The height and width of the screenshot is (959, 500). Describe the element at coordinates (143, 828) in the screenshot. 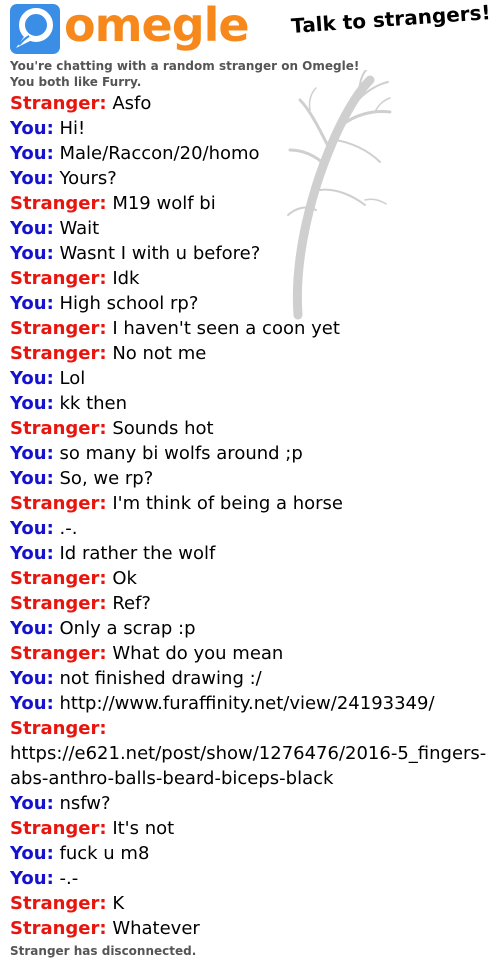

I see `message-text: It's not` at that location.